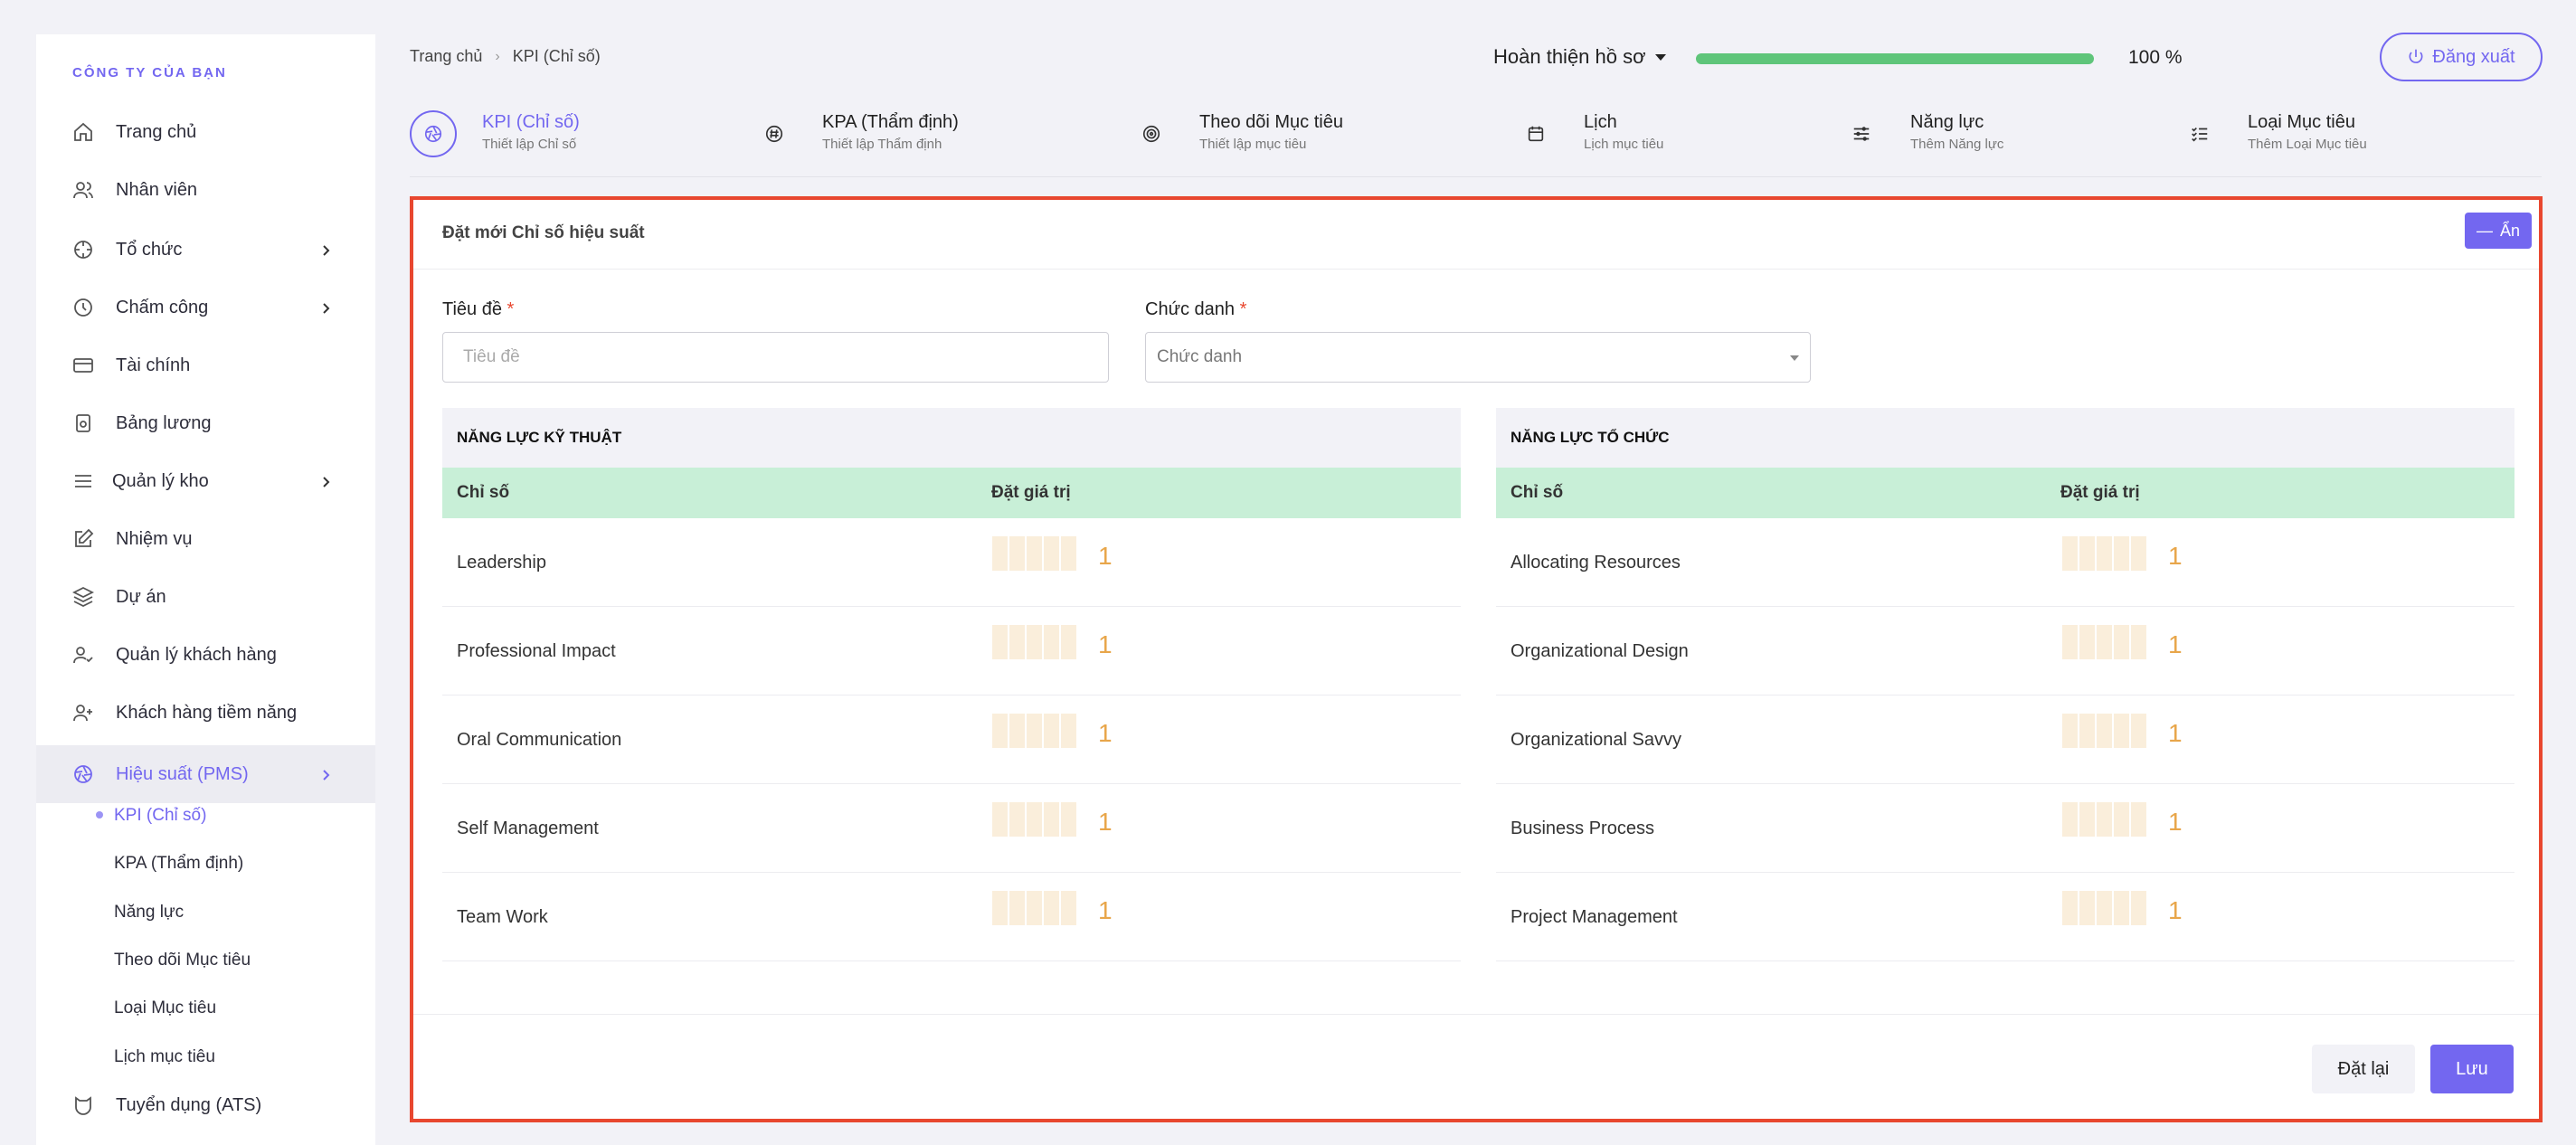 The width and height of the screenshot is (2576, 1145). I want to click on profile-completion-dropdown: Hoàn thiện hồ sơ, so click(1580, 57).